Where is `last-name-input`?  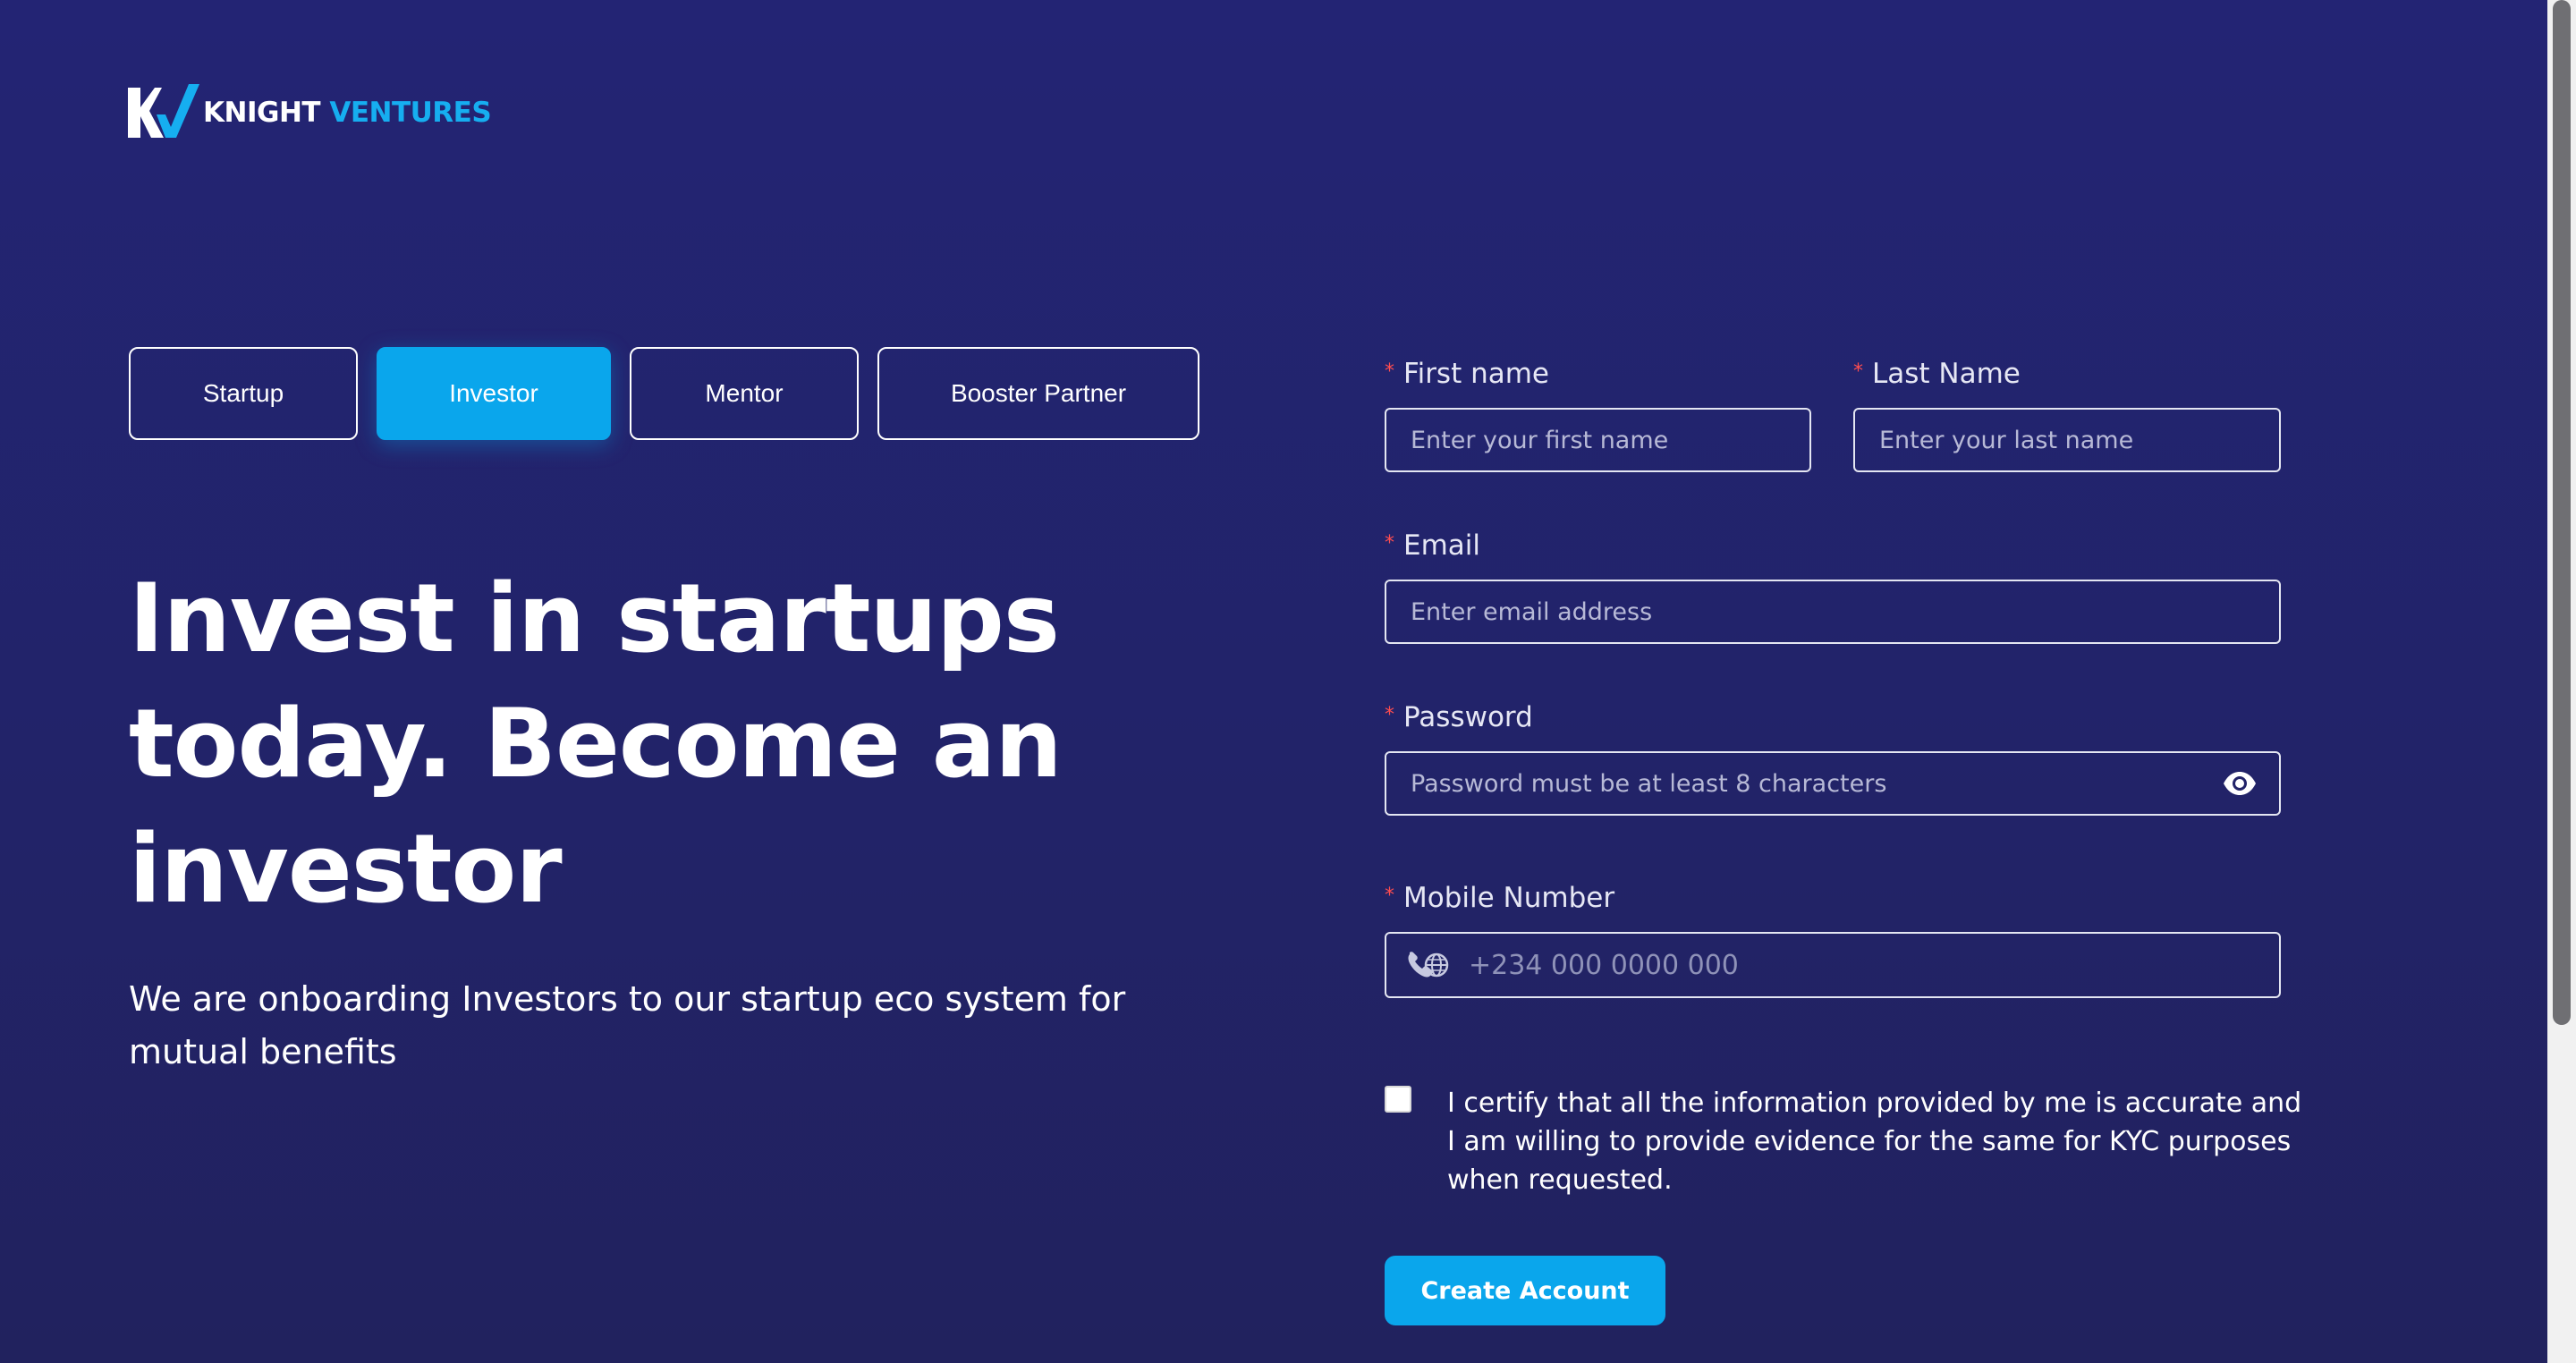
last-name-input is located at coordinates (2067, 440).